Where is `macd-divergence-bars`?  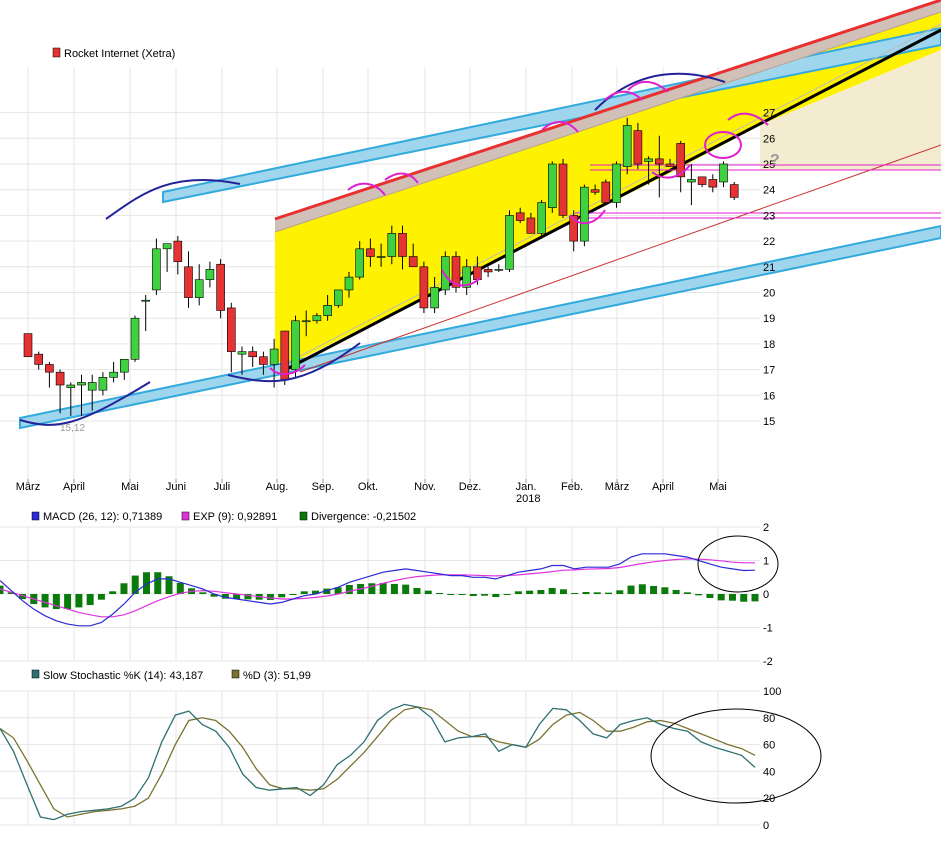 macd-divergence-bars is located at coordinates (379, 591).